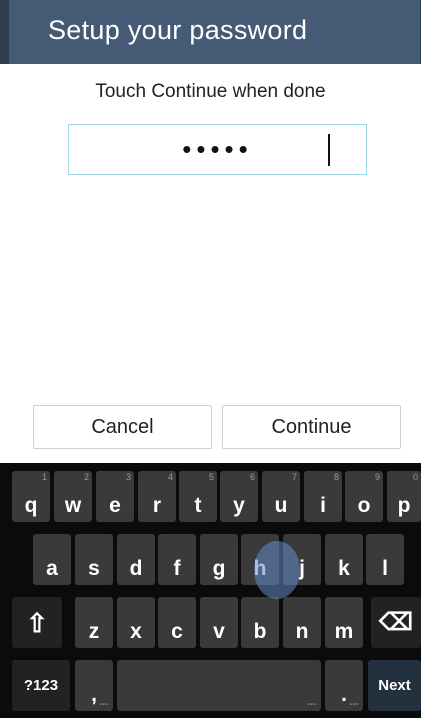 This screenshot has width=421, height=718. Describe the element at coordinates (211, 477) in the screenshot. I see `key-hint: 5` at that location.